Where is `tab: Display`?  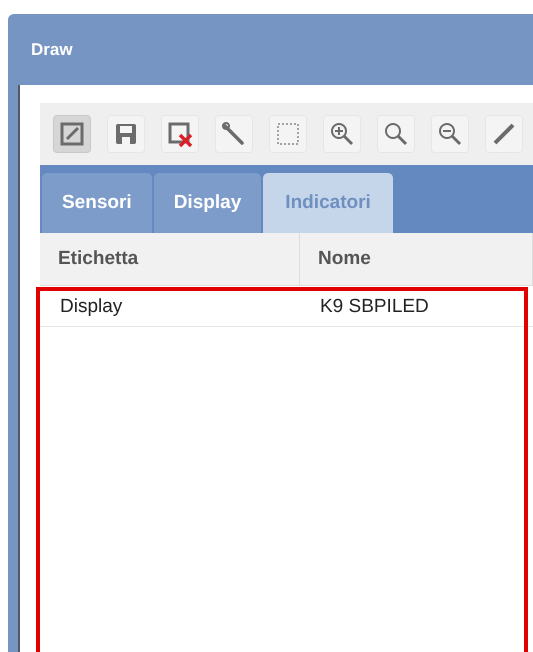 tab: Display is located at coordinates (208, 203).